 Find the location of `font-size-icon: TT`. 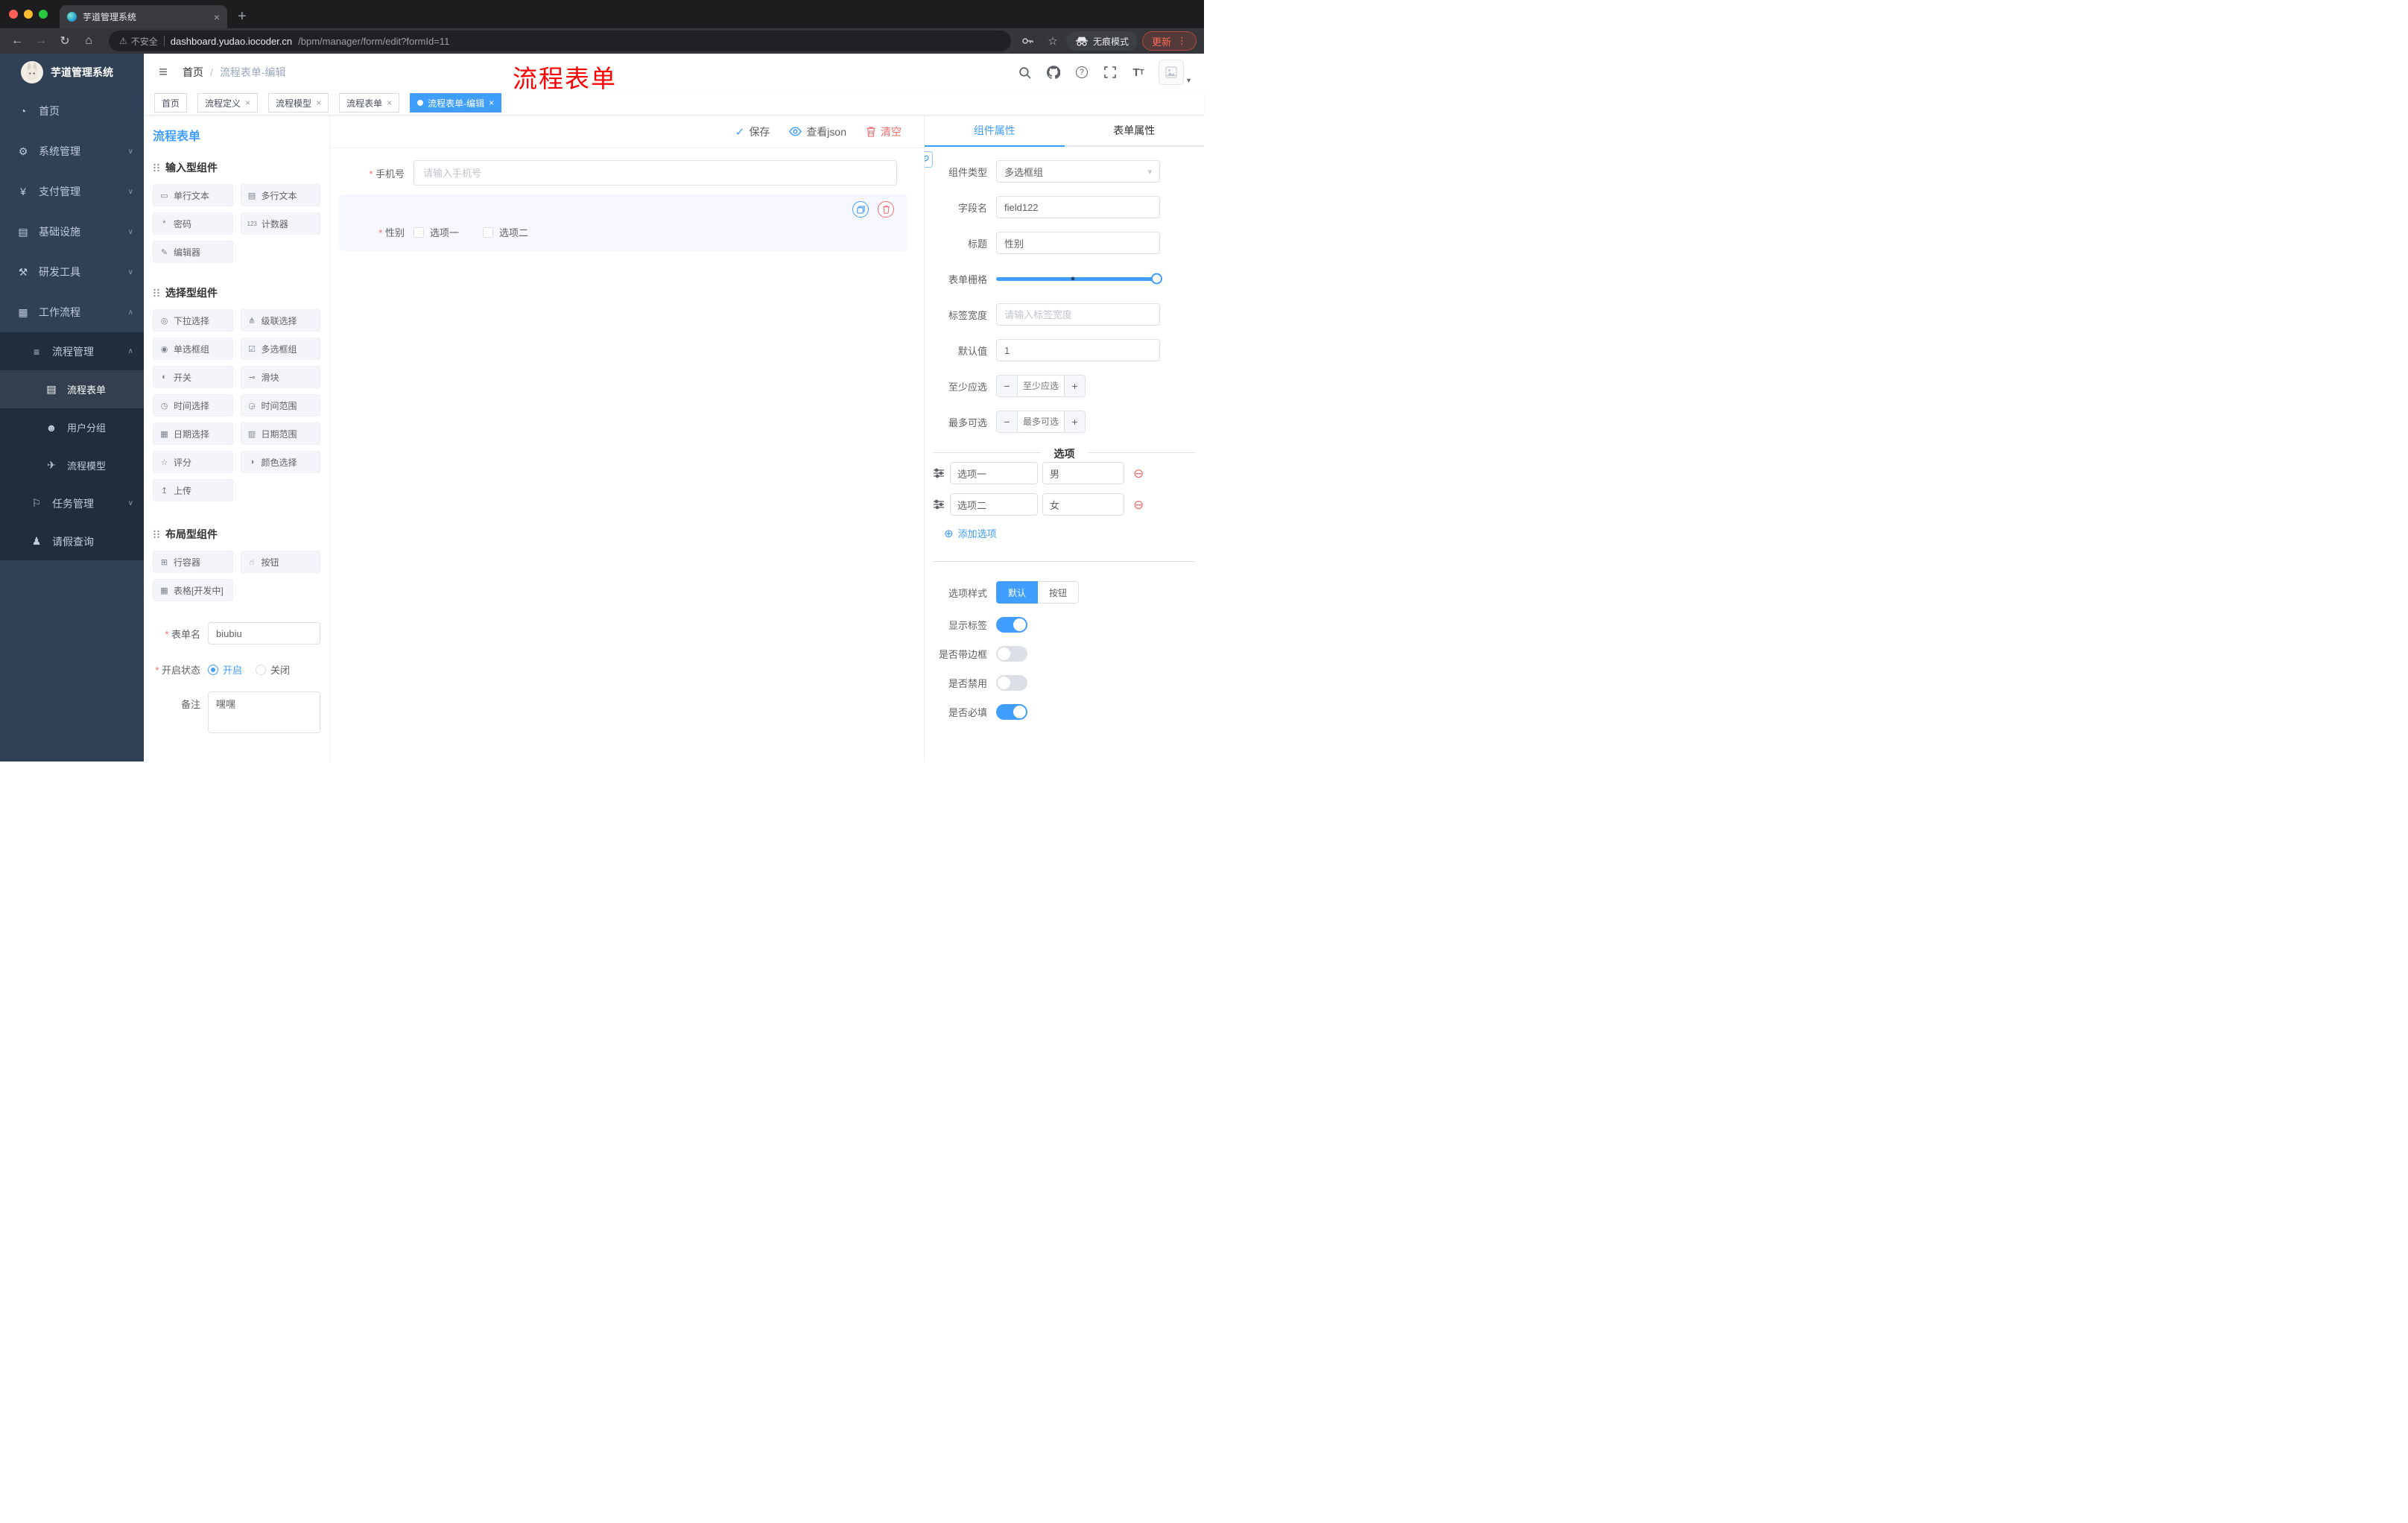

font-size-icon: TT is located at coordinates (1138, 72).